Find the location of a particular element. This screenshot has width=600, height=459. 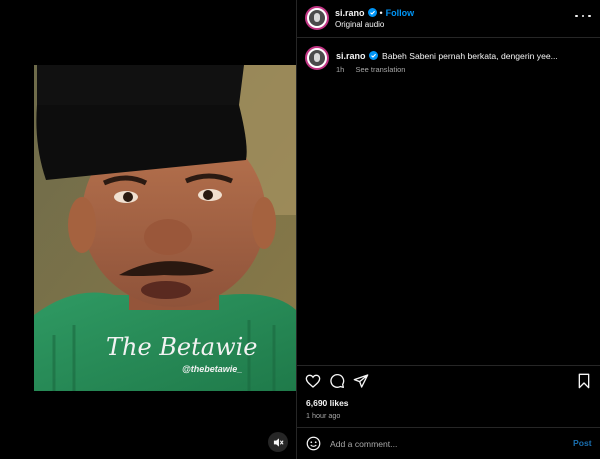

share-icon is located at coordinates (361, 381).